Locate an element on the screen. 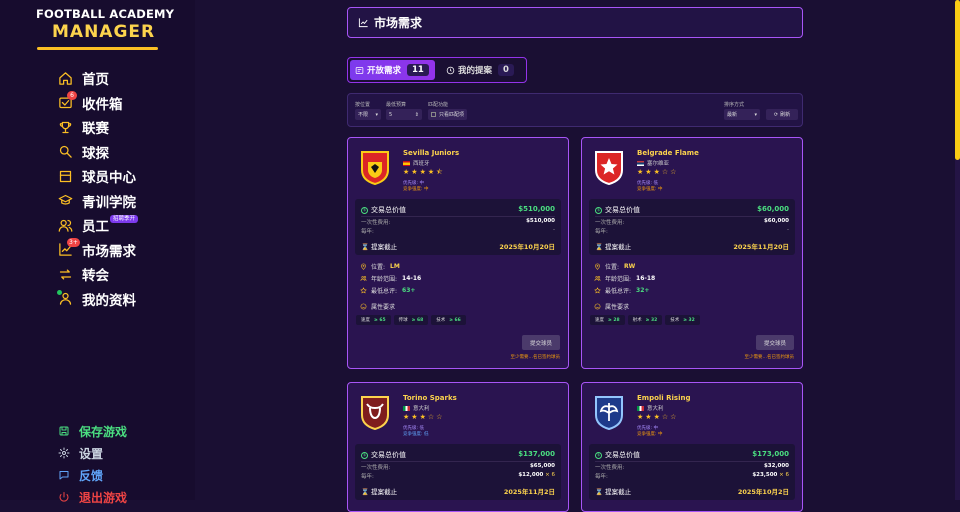 This screenshot has height=512, width=960. save-game-button: 保存游戏 is located at coordinates (92, 431).